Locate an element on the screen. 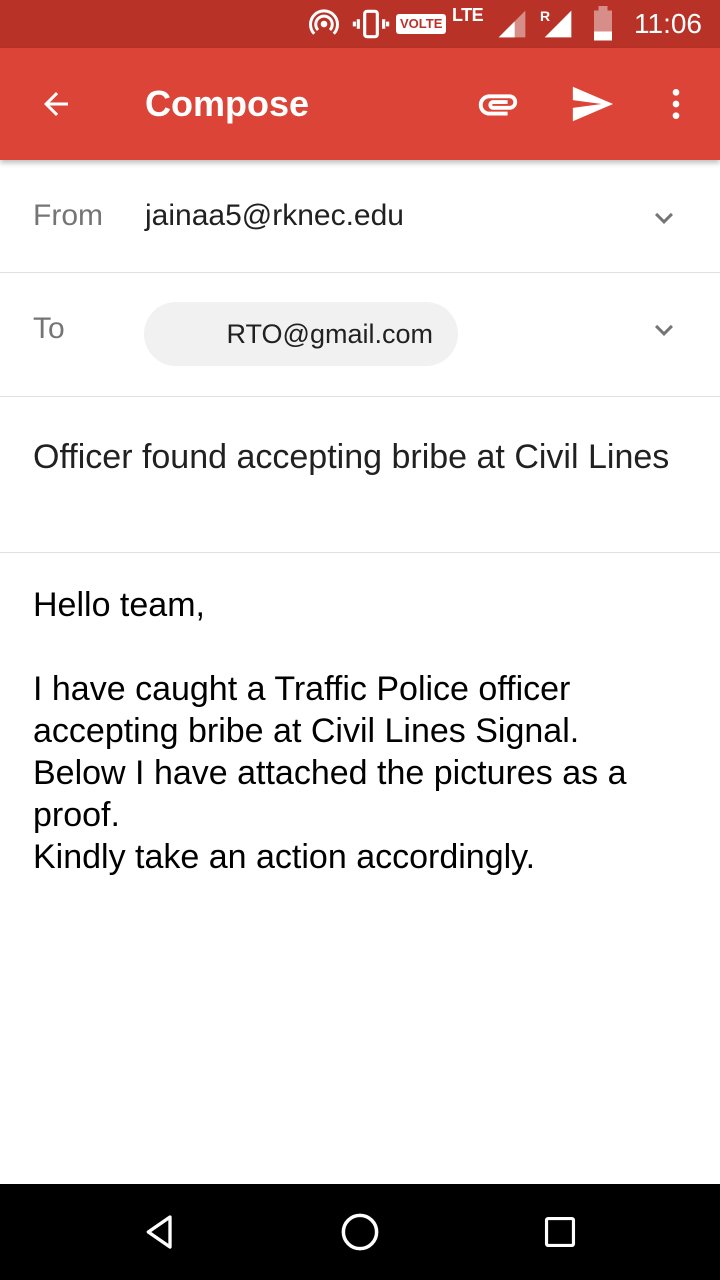  from-label: From is located at coordinates (68, 215).